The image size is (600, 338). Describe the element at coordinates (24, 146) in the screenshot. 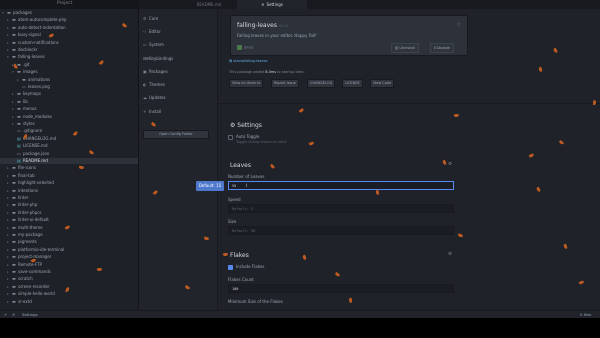

I see `tree-item: ▤ LICENSE.md` at that location.